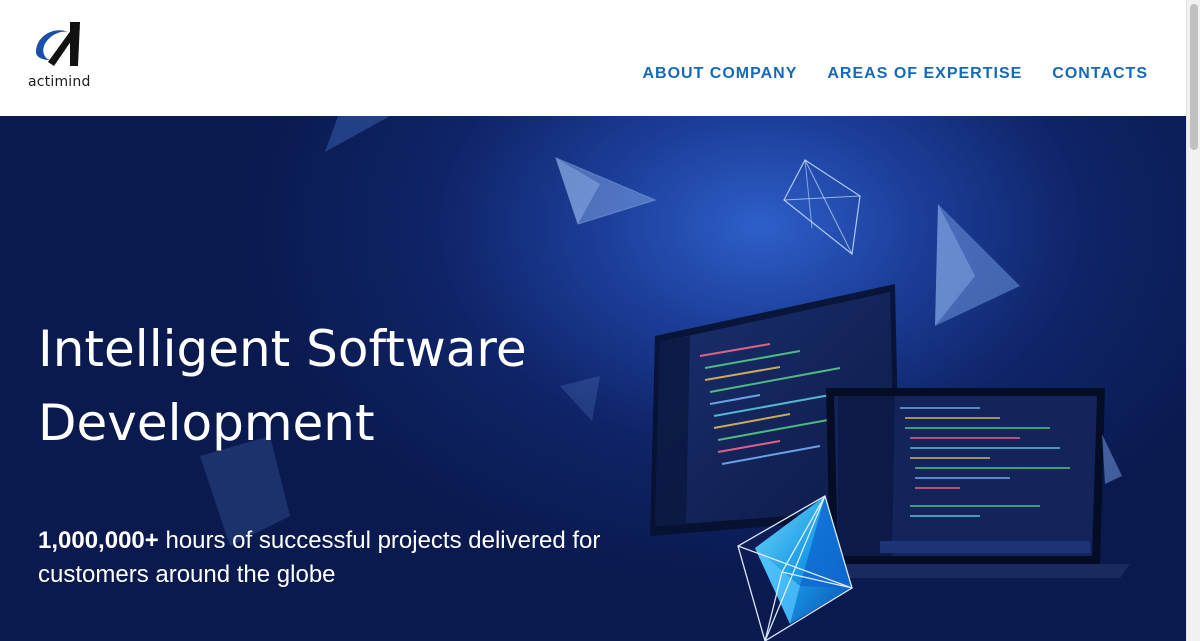 The image size is (1200, 641). I want to click on nav-contacts: CONTACTS, so click(1100, 74).